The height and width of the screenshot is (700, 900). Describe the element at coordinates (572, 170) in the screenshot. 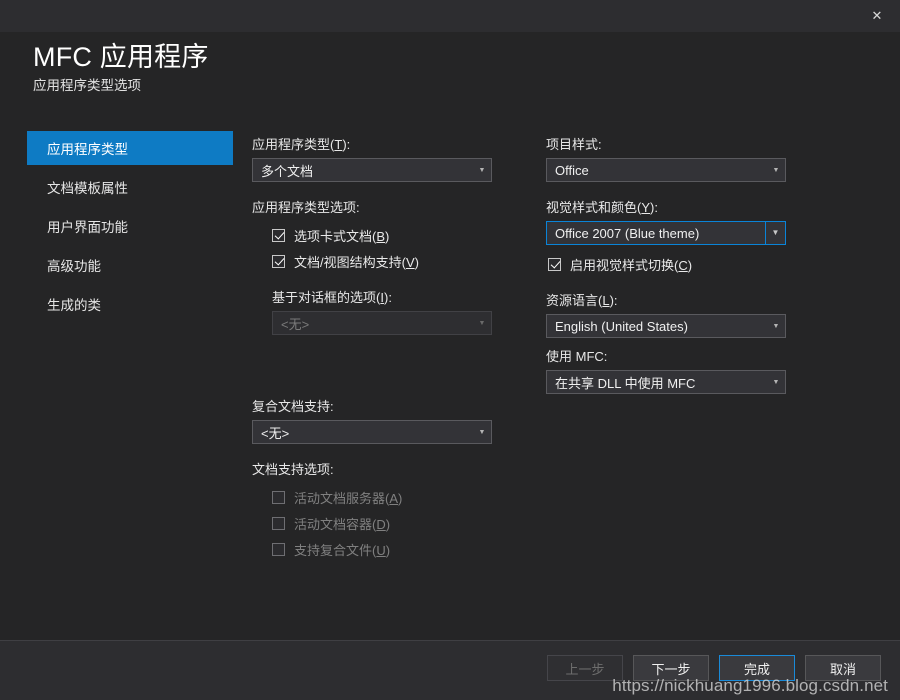

I see `project-style-value: Office` at that location.